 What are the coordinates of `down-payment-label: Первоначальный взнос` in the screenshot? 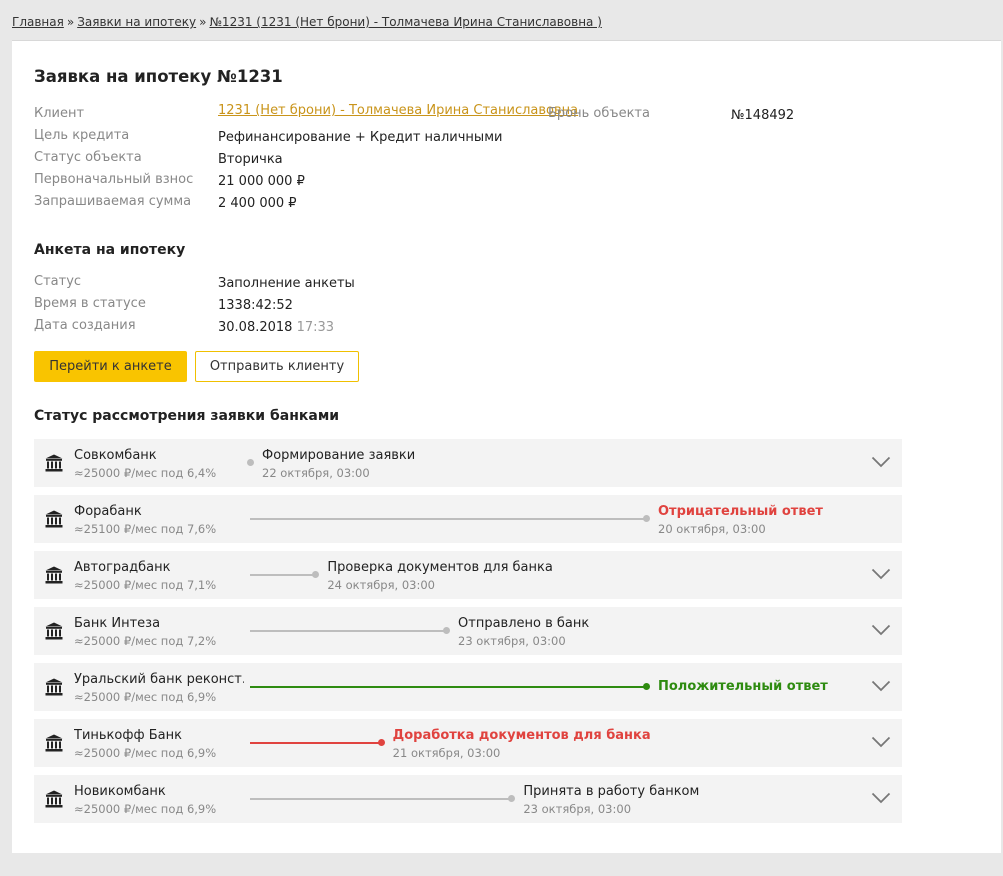 It's located at (114, 179).